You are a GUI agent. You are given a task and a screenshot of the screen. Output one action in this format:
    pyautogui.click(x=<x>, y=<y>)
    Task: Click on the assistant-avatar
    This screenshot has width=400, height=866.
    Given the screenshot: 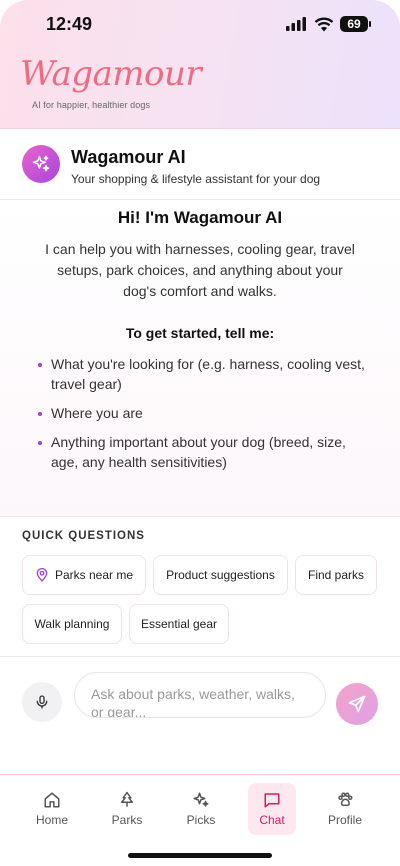 What is the action you would take?
    pyautogui.click(x=41, y=164)
    